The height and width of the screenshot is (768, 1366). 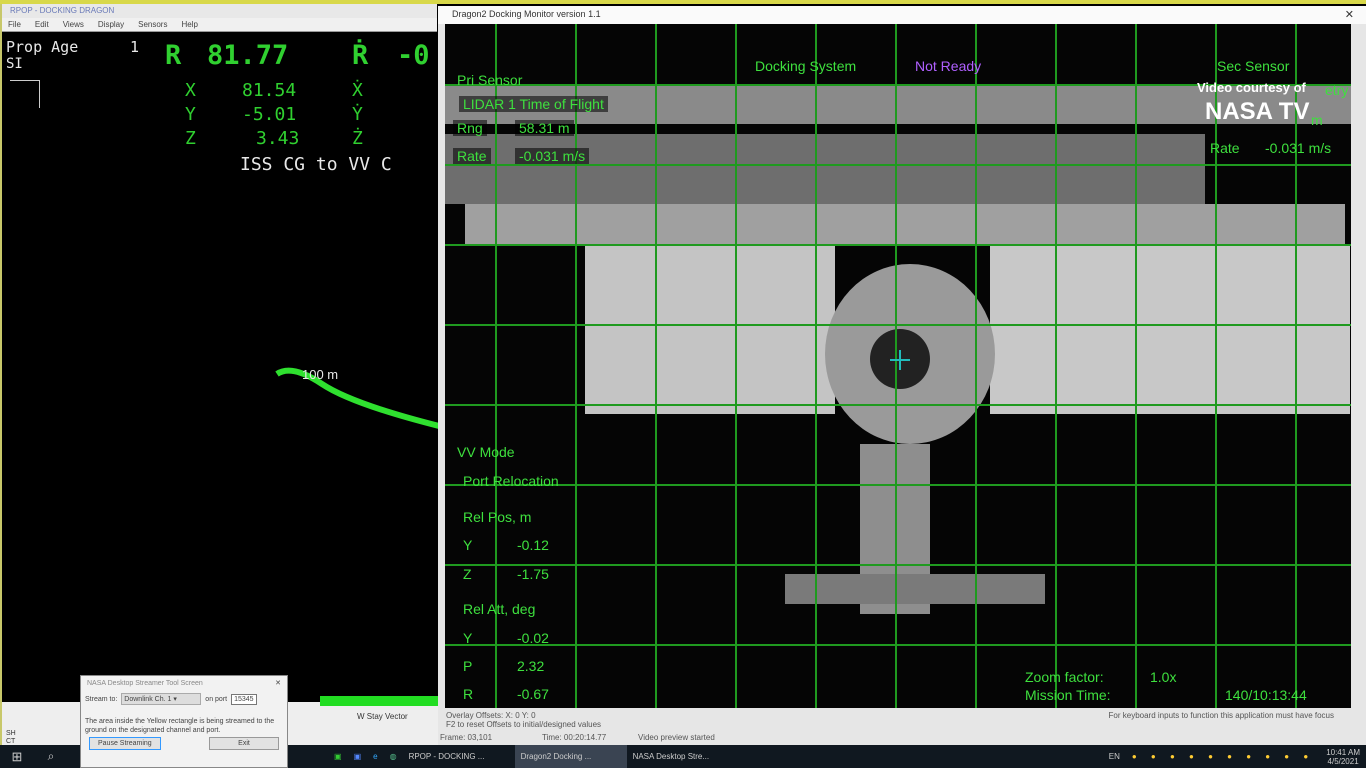 What do you see at coordinates (135, 47) in the screenshot?
I see `prop-age-value: 1` at bounding box center [135, 47].